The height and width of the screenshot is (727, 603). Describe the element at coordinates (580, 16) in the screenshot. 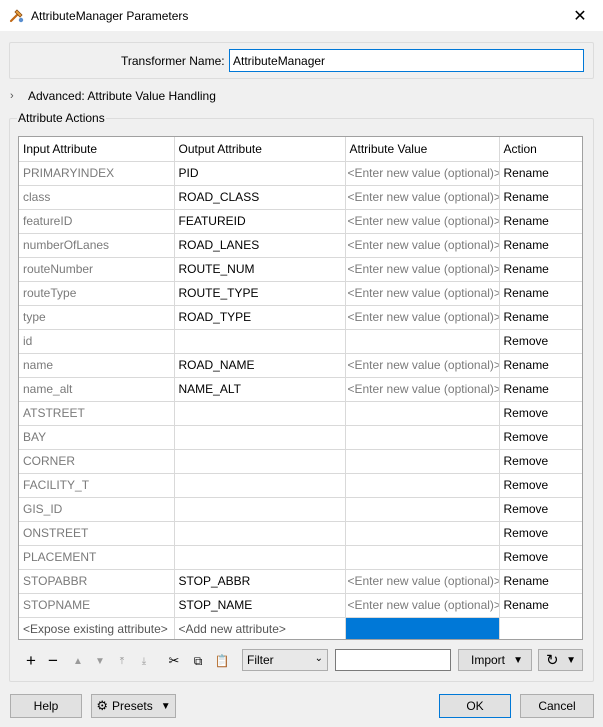

I see `close-icon: ✕` at that location.